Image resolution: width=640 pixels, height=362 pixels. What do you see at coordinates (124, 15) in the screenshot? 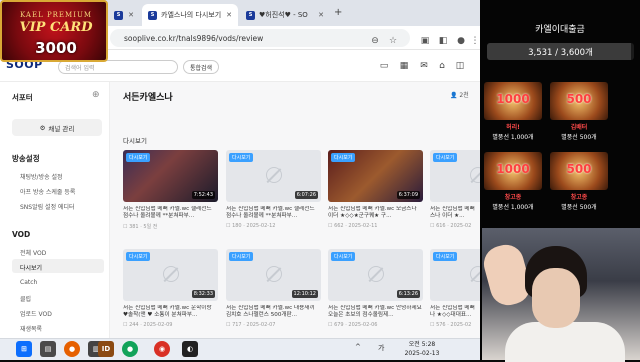
I see `tab-1: S ✕` at bounding box center [124, 15].